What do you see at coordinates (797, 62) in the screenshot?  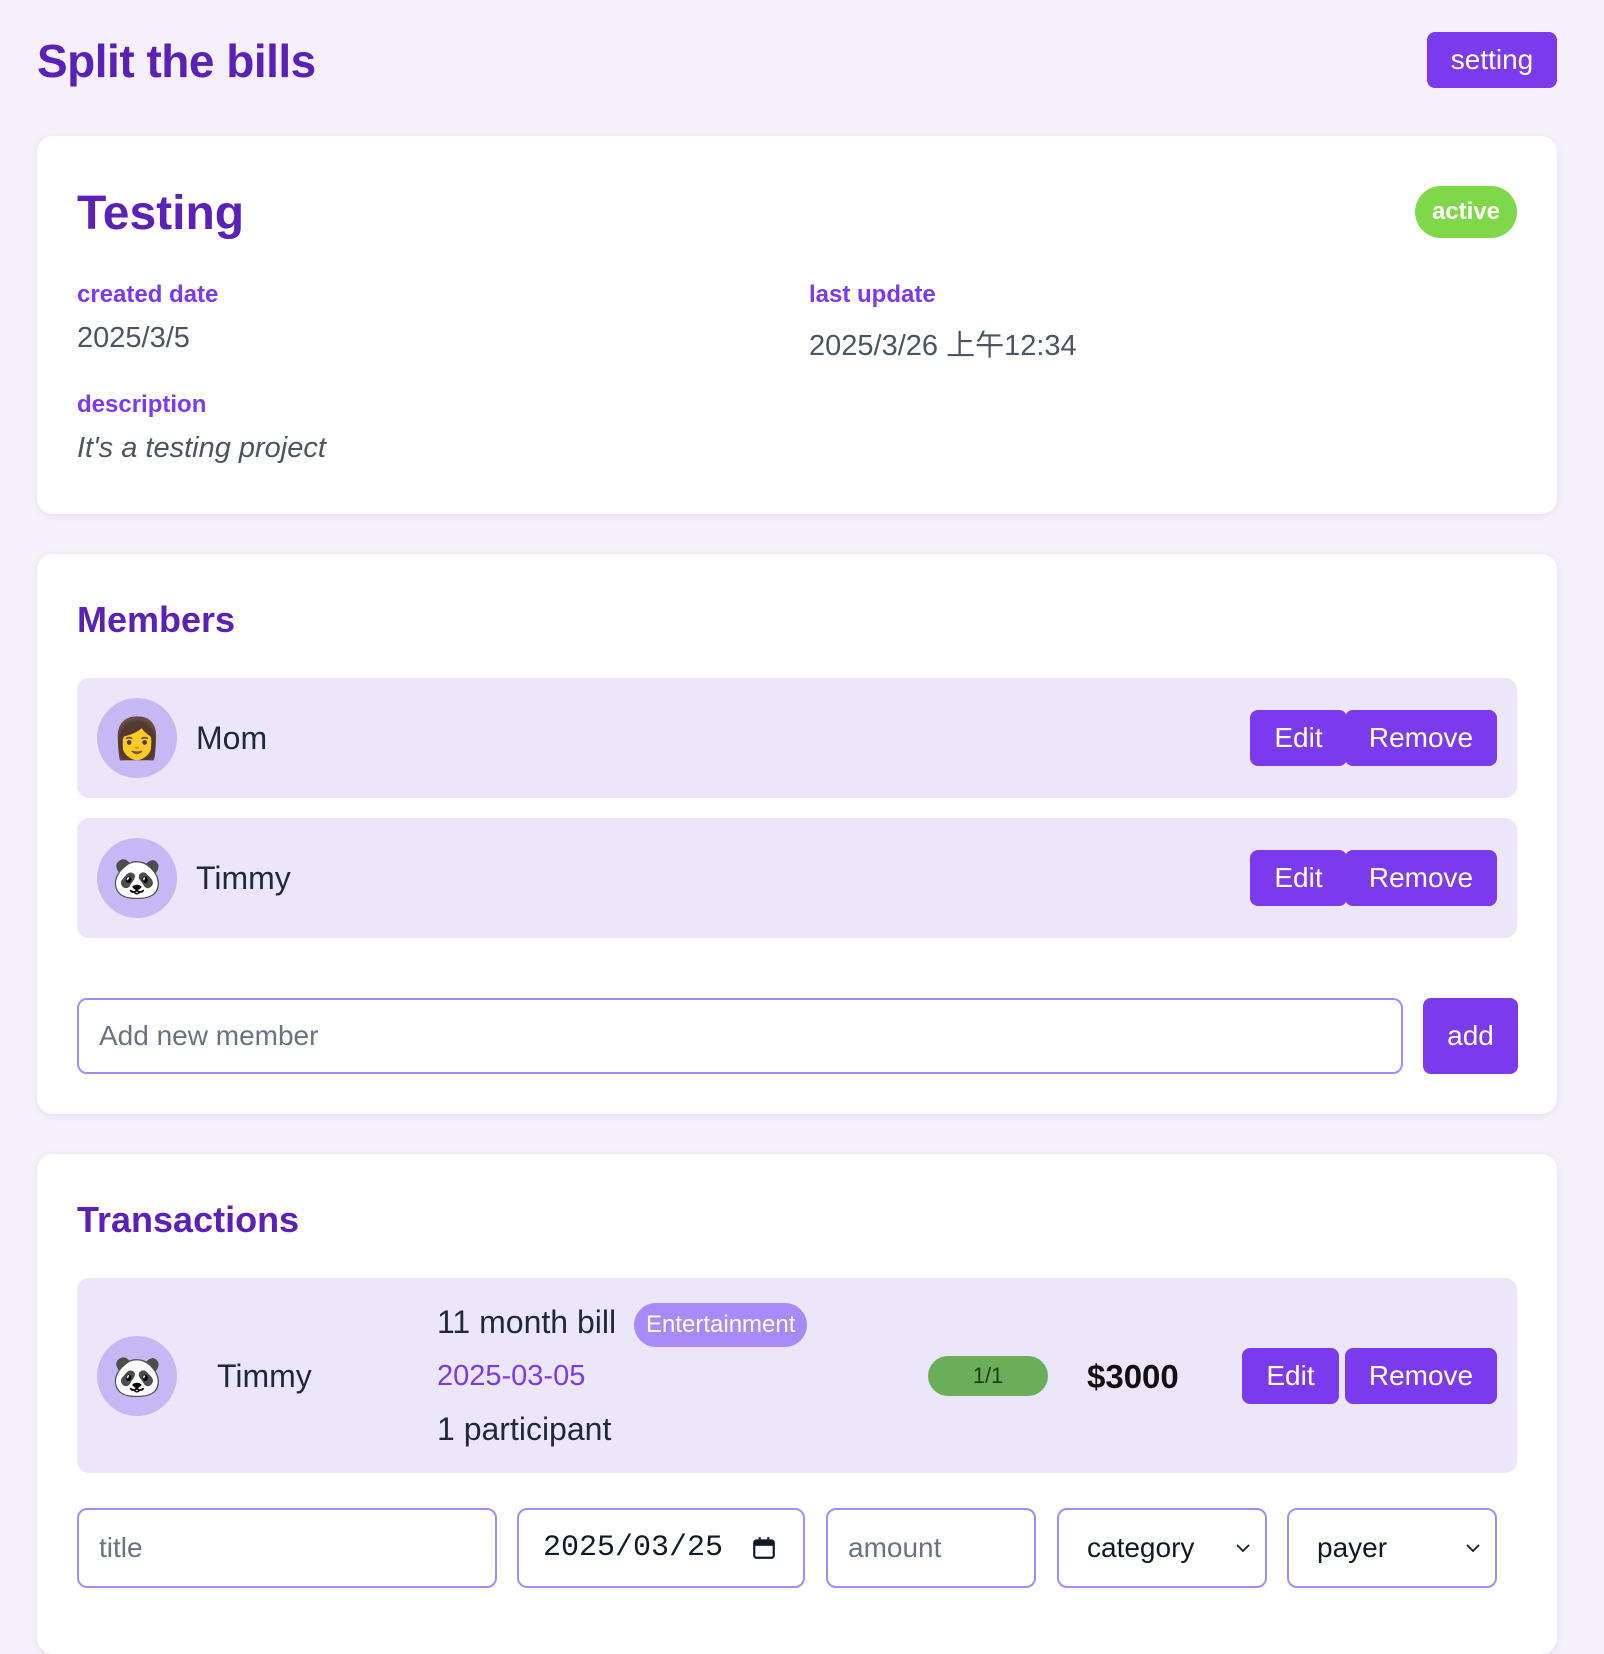 I see `top-bar: Split the bills setting` at bounding box center [797, 62].